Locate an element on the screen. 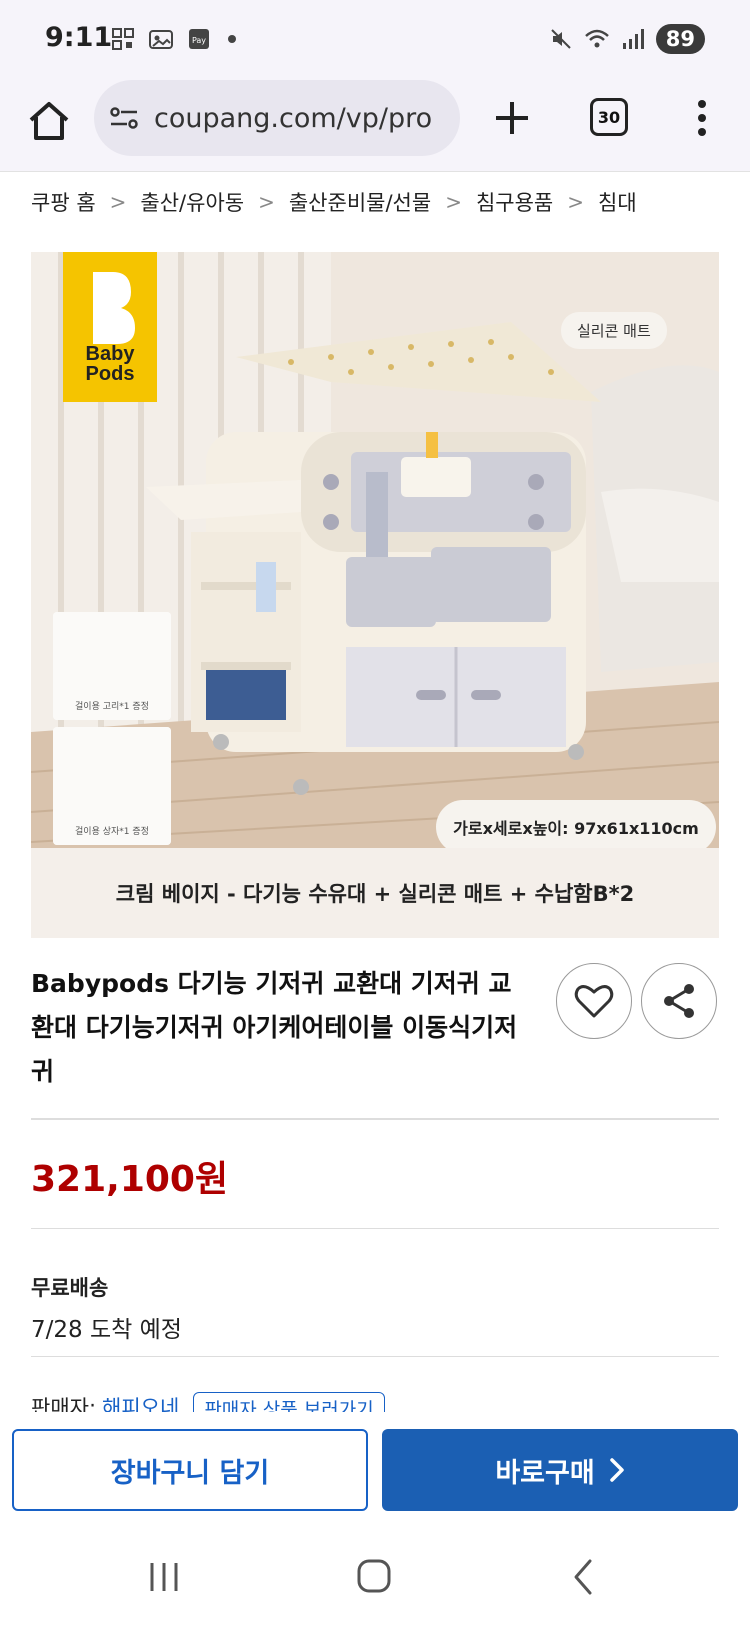  seller-products-button: 판매자 상품 보러가기 is located at coordinates (289, 1402).